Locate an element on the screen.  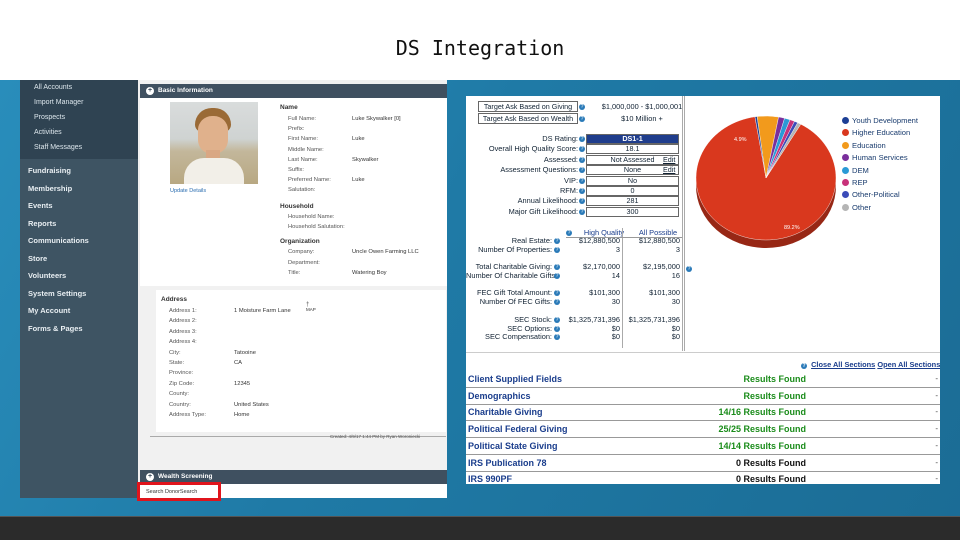
result-name: IRS 990PF is located at coordinates (490, 479).